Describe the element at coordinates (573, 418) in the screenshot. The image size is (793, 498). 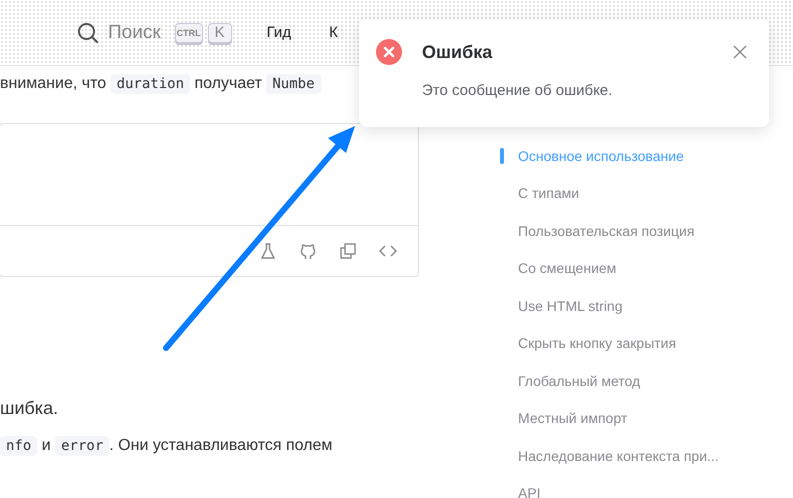
I see `toc-link: Местный импорт` at that location.